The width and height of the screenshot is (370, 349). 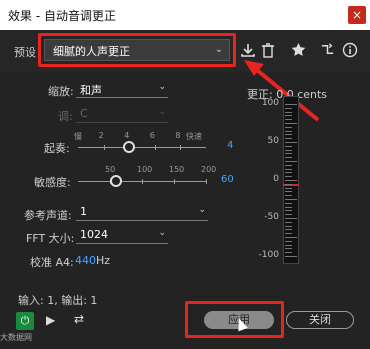 I want to click on preset-highlight-box, so click(x=137, y=50).